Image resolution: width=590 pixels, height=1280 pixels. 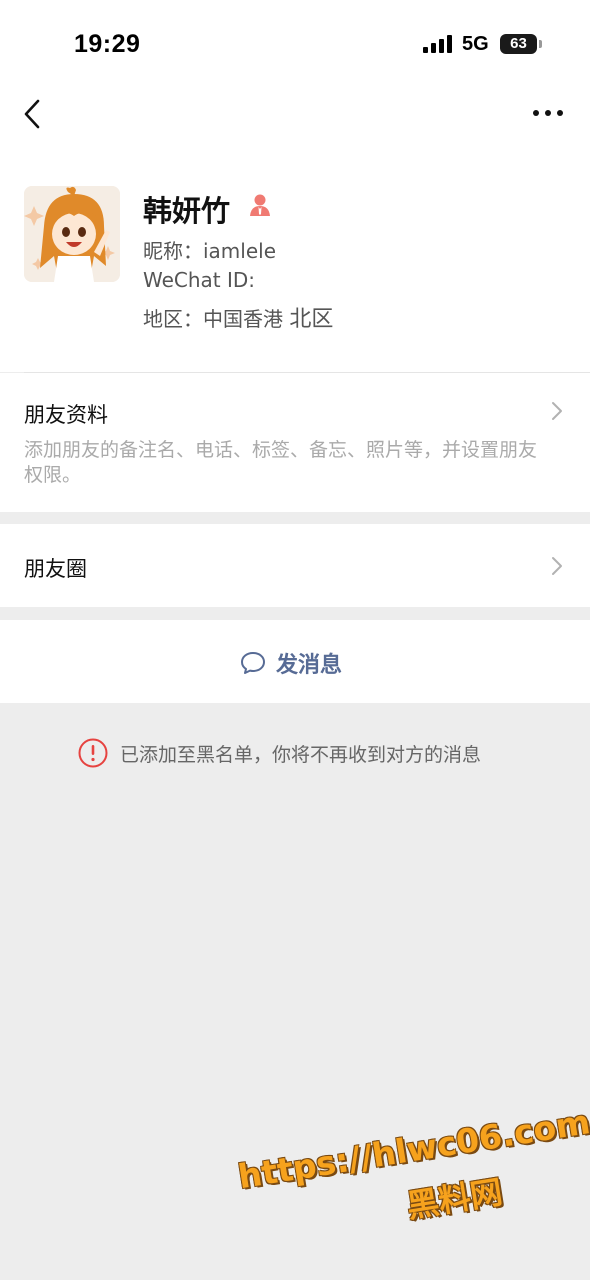 I want to click on watermark-name: 黑料网, so click(x=454, y=1199).